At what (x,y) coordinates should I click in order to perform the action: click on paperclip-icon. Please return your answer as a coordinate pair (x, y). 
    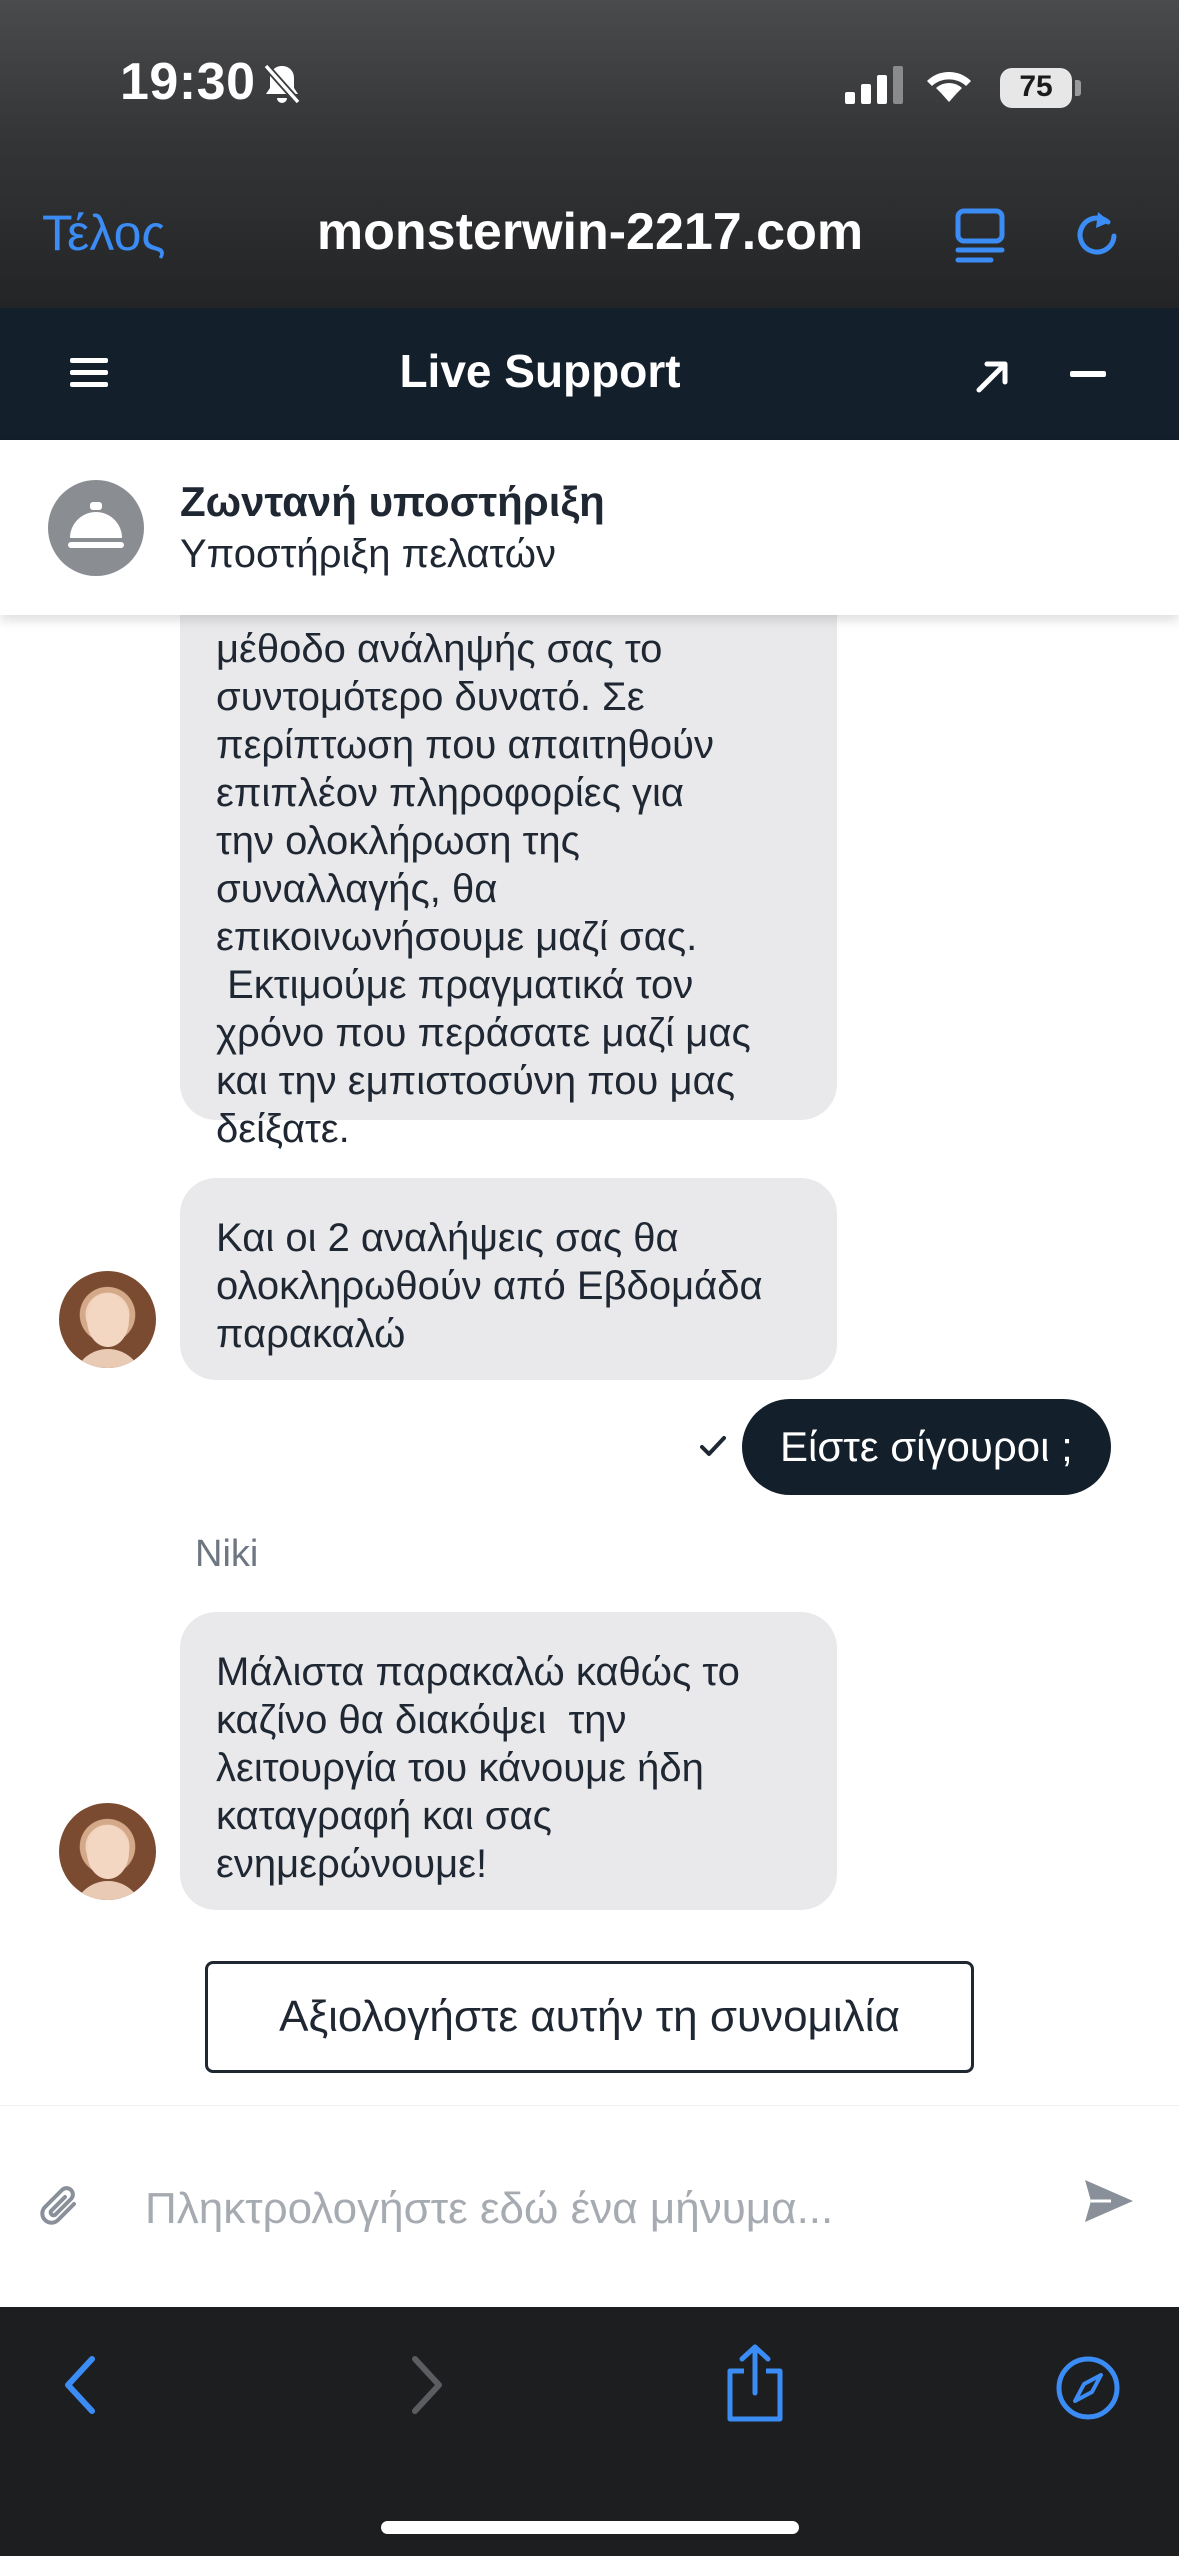
    Looking at the image, I should click on (60, 2206).